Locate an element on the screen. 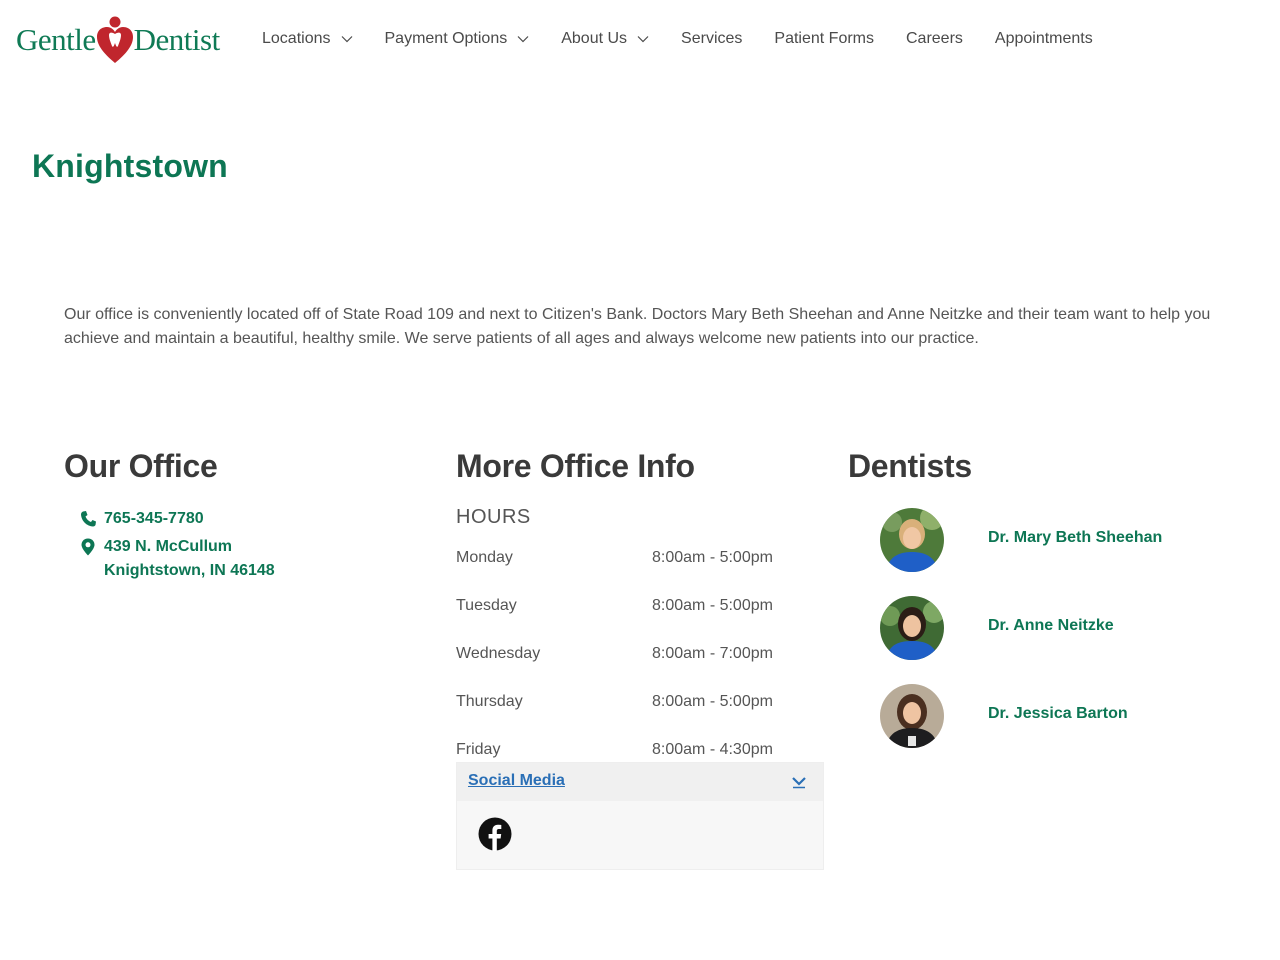 The height and width of the screenshot is (960, 1280). dentist-card: Dr. Jessica Barton is located at coordinates (1050, 716).